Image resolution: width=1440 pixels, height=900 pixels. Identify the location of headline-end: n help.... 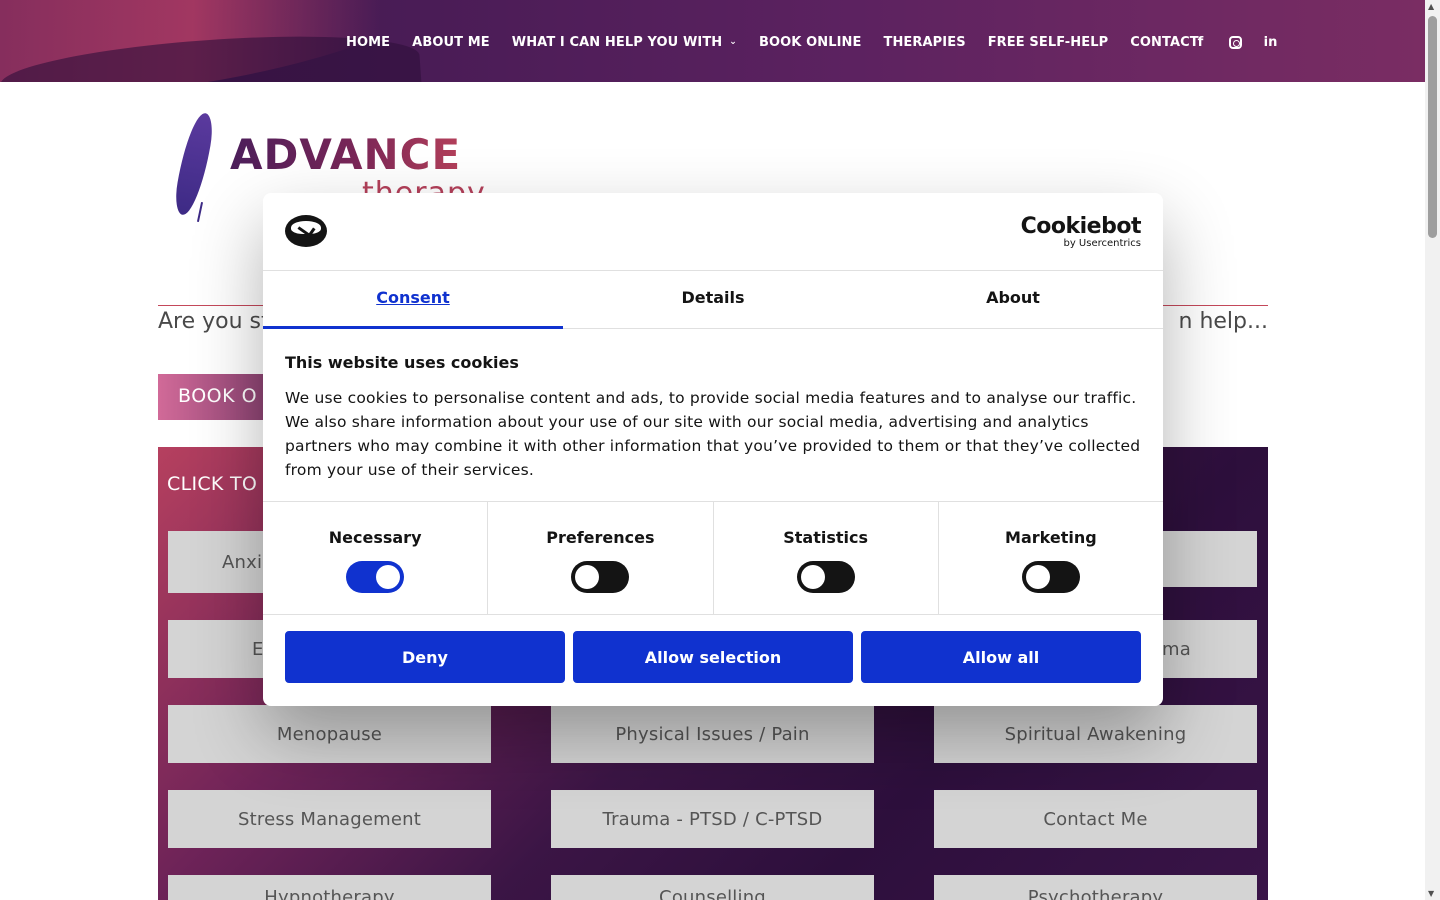
(1223, 321).